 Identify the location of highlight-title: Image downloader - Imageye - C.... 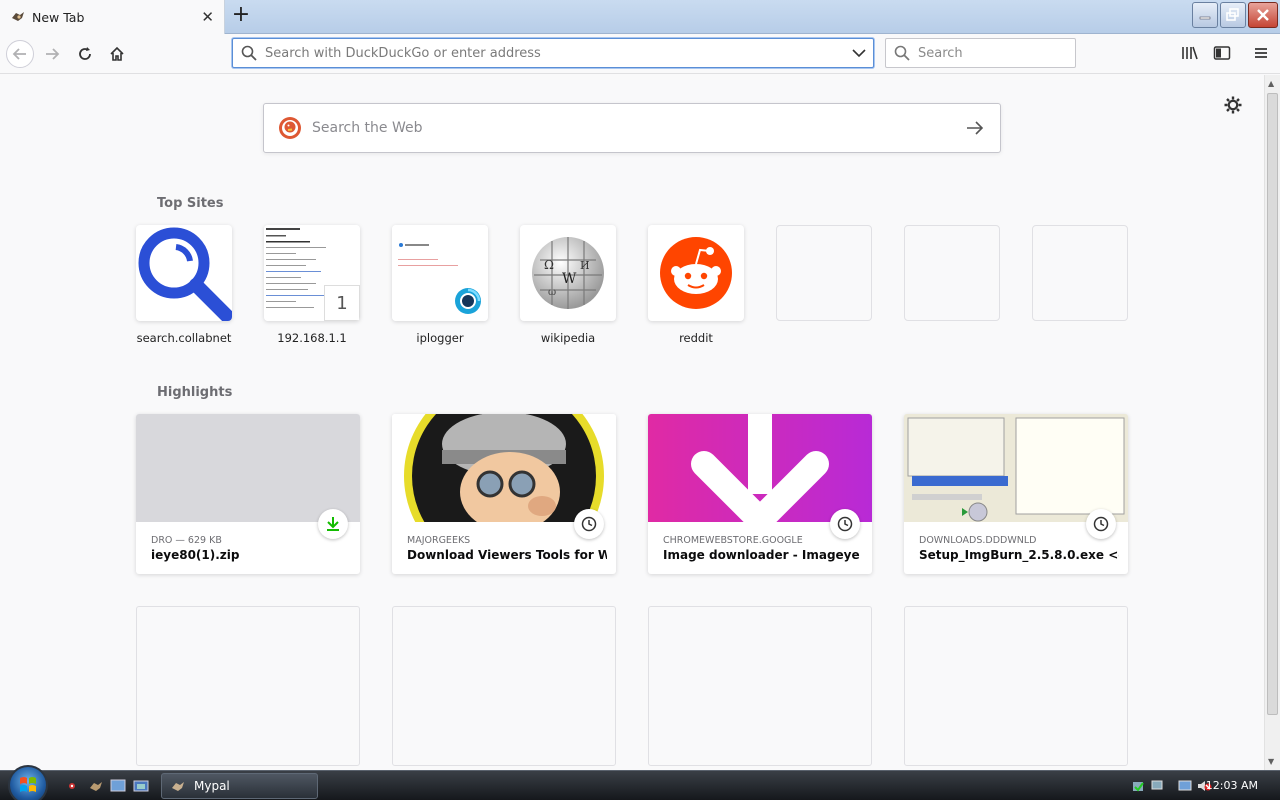
(763, 555).